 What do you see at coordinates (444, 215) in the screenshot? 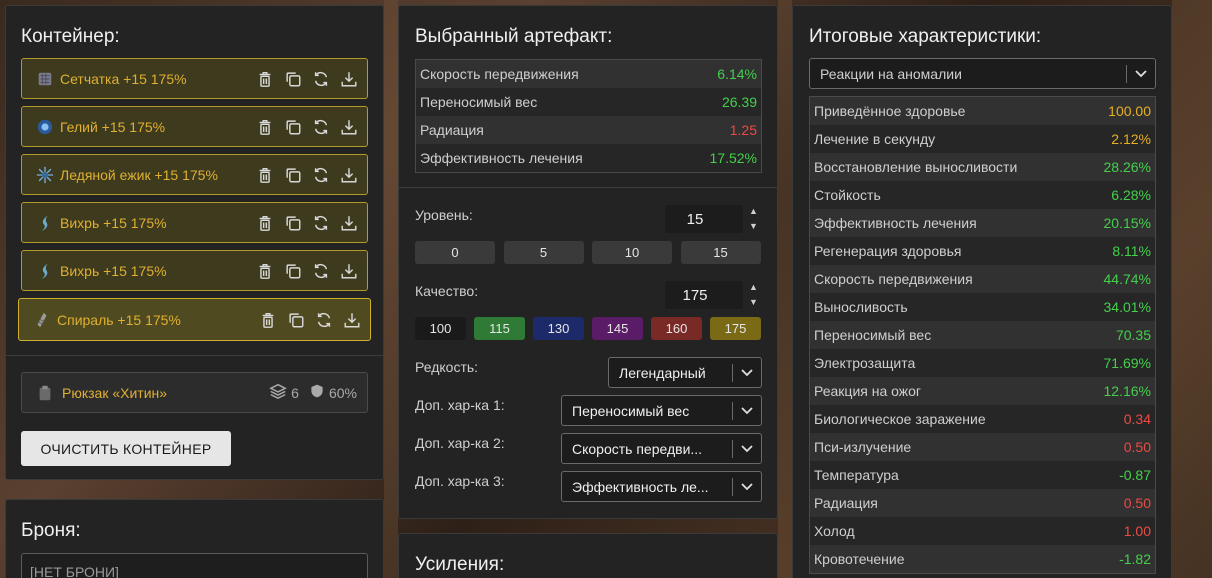
I see `level-label: Уровень:` at bounding box center [444, 215].